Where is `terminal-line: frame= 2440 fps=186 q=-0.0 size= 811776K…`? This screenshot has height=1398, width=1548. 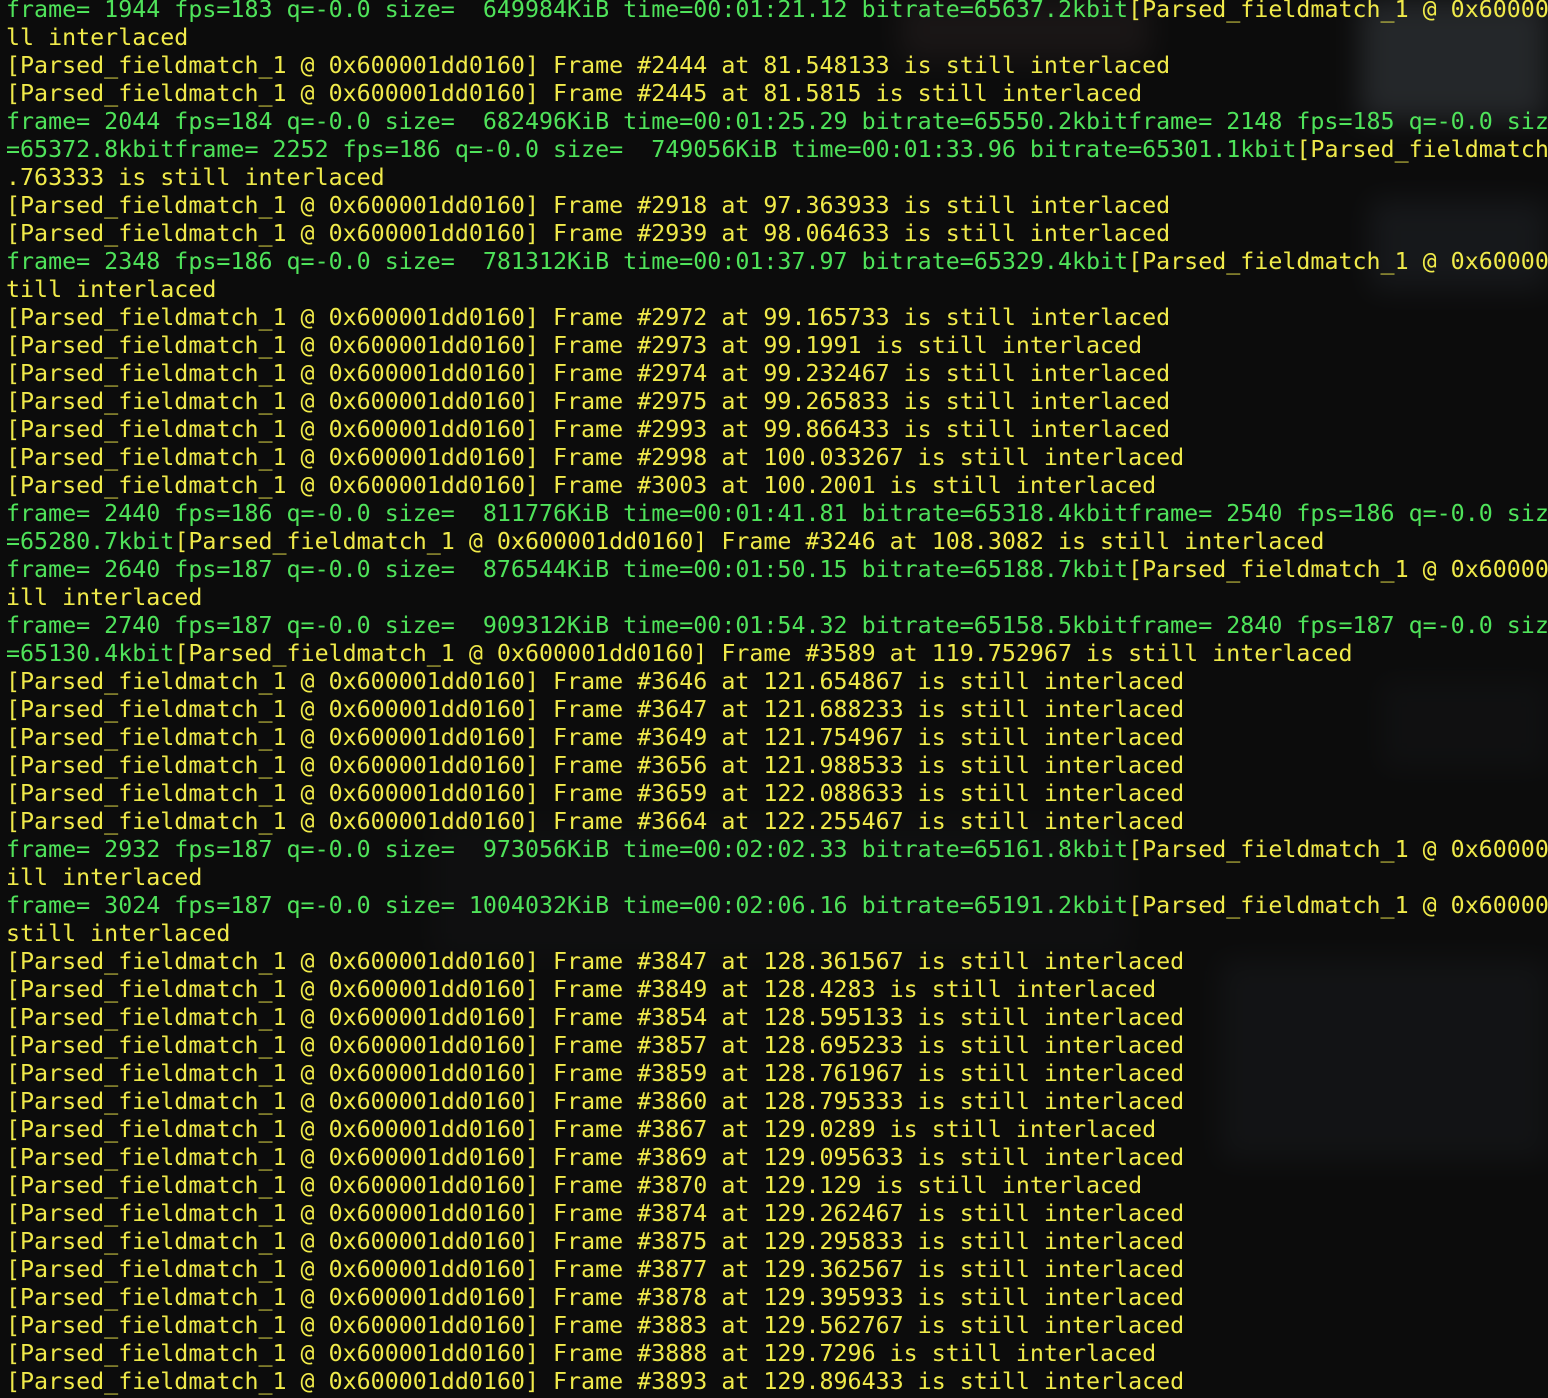 terminal-line: frame= 2440 fps=186 q=-0.0 size= 811776K… is located at coordinates (777, 514).